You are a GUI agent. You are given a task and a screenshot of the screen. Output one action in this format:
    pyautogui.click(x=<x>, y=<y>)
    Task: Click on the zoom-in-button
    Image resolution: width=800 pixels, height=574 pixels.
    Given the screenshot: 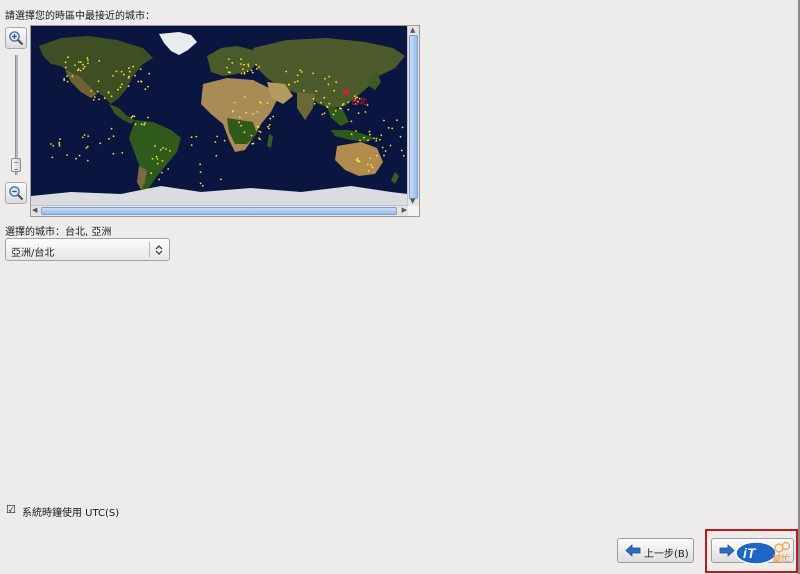 What is the action you would take?
    pyautogui.click(x=16, y=38)
    